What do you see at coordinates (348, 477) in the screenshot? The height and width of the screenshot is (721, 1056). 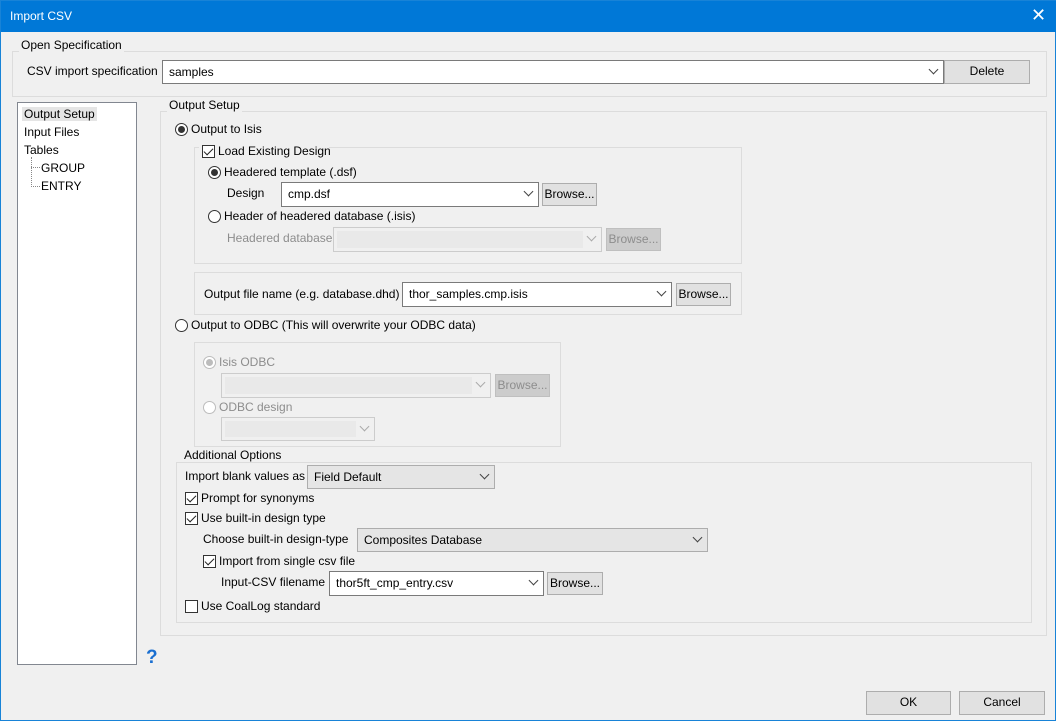 I see `blank-values-value: Field Default` at bounding box center [348, 477].